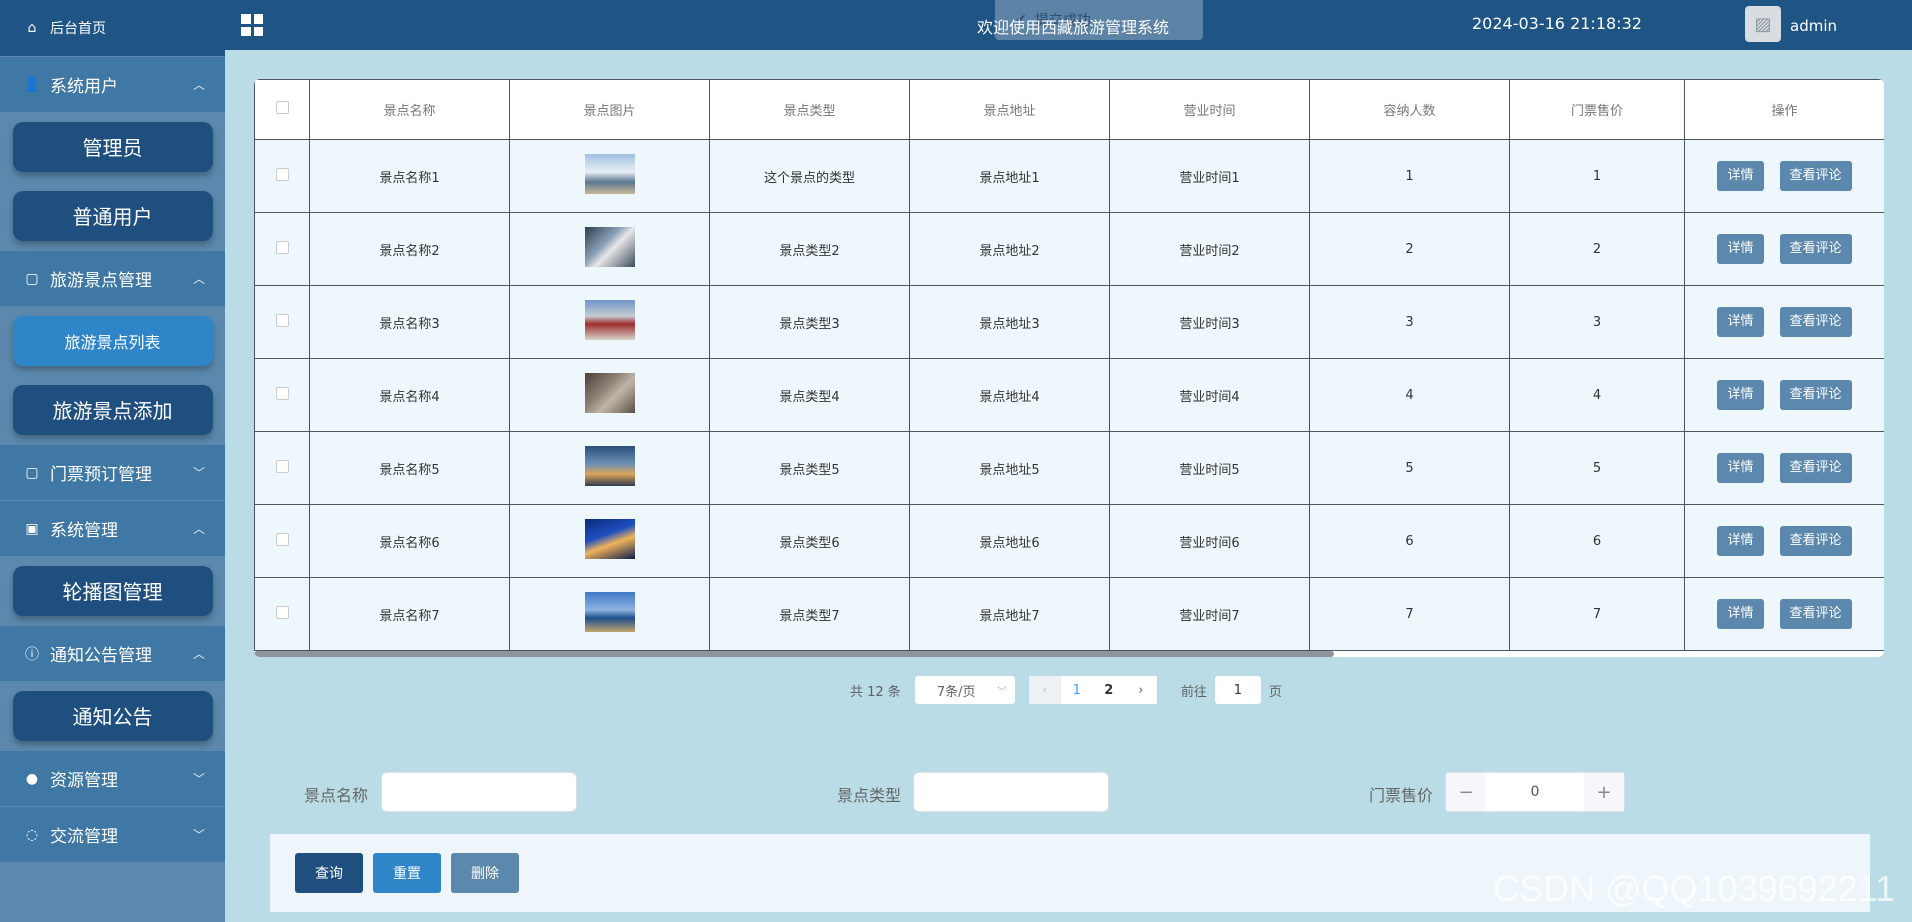  What do you see at coordinates (1044, 690) in the screenshot?
I see `prev-page-button: ‹` at bounding box center [1044, 690].